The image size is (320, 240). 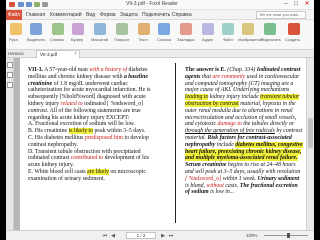 I want to click on start-tab: Начало, so click(x=16, y=53).